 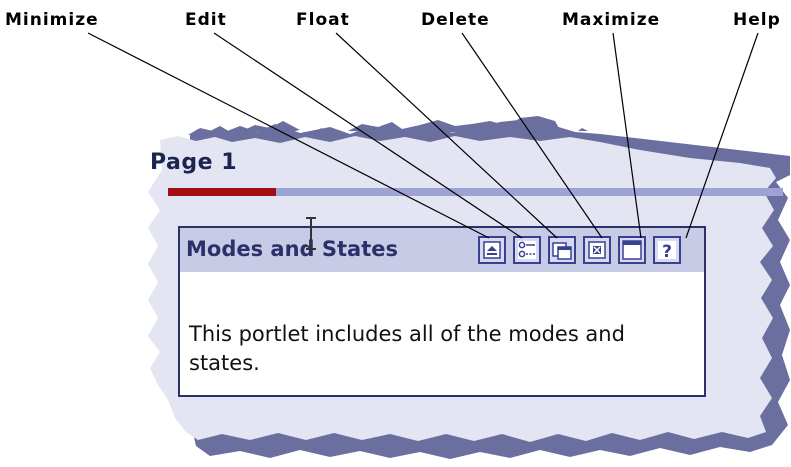 I want to click on callout-minimize: Minimize, so click(x=52, y=20).